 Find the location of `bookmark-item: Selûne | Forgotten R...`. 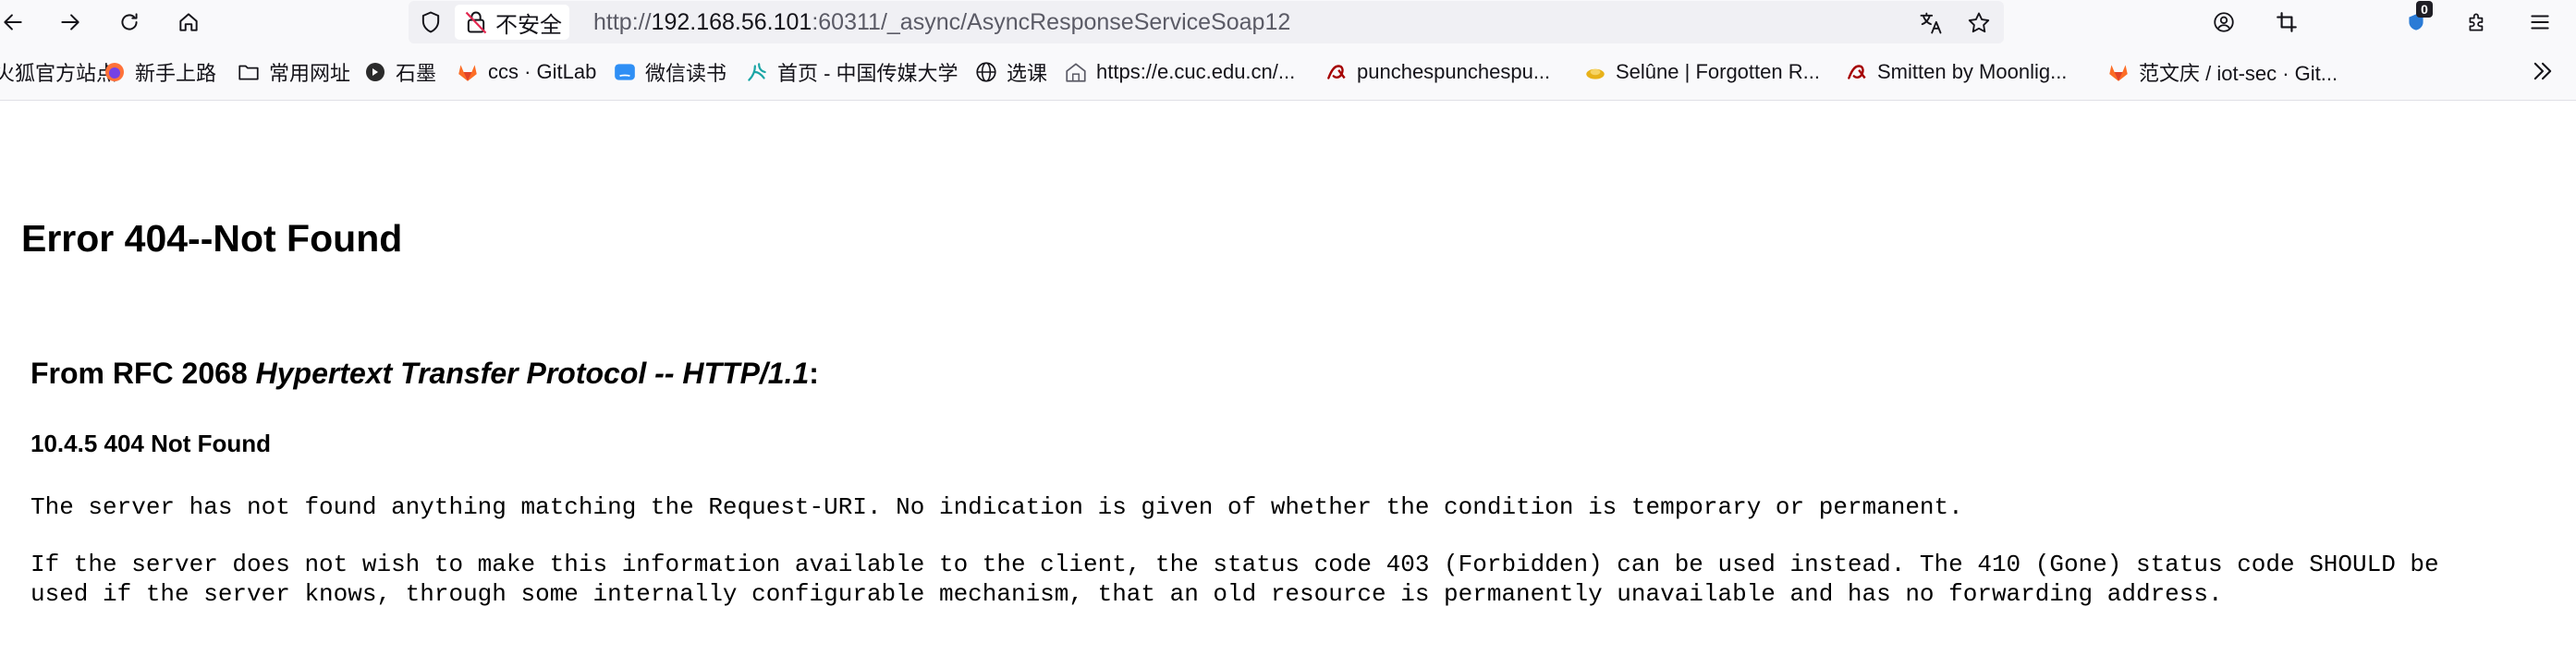

bookmark-item: Selûne | Forgotten R... is located at coordinates (1701, 72).